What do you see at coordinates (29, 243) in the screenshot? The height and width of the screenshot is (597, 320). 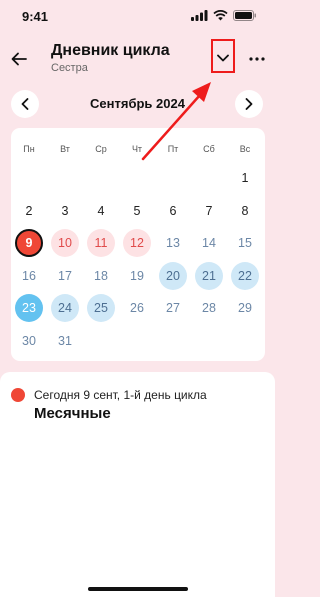 I see `calendar-day-9: 9` at bounding box center [29, 243].